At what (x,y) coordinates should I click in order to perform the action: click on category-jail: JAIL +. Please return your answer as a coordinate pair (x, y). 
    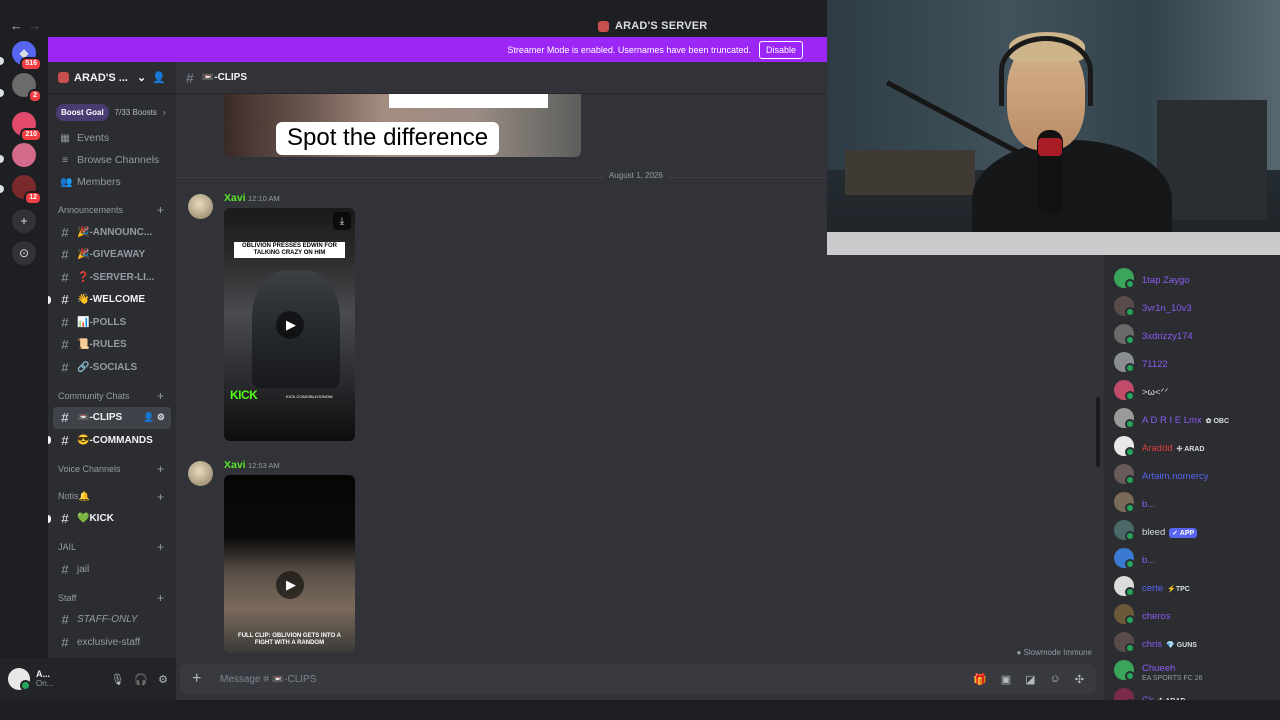
    Looking at the image, I should click on (112, 547).